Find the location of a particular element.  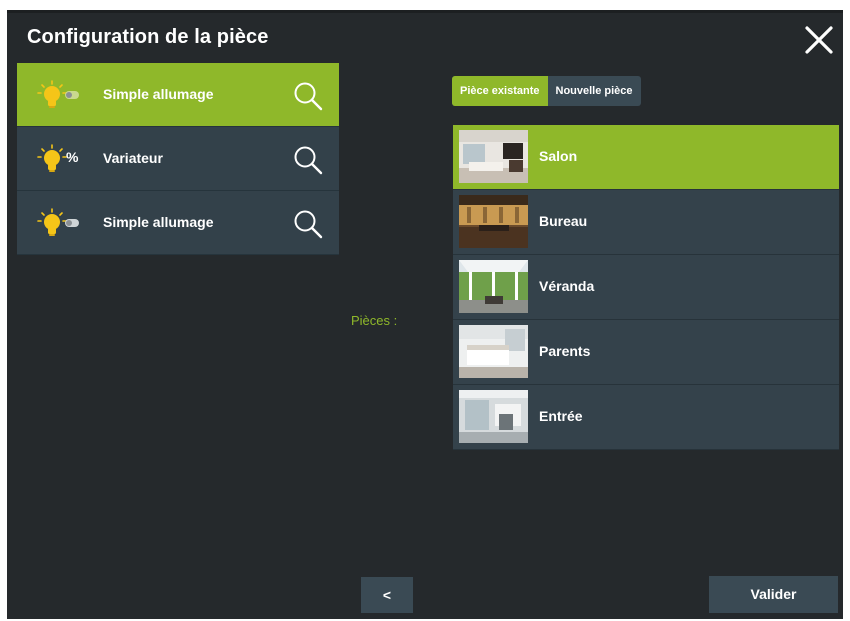

room-tabs: Pièce existante Nouvelle pièce is located at coordinates (546, 91).